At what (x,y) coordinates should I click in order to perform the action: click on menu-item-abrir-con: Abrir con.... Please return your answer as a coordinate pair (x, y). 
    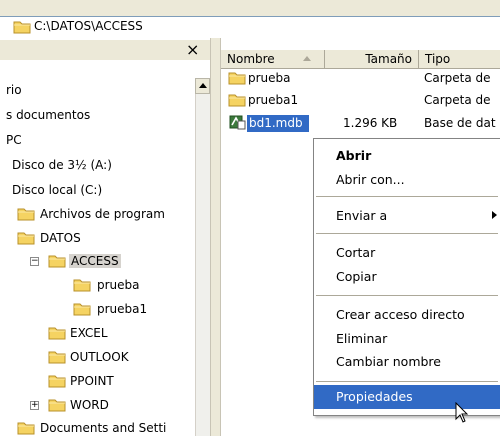
    Looking at the image, I should click on (407, 180).